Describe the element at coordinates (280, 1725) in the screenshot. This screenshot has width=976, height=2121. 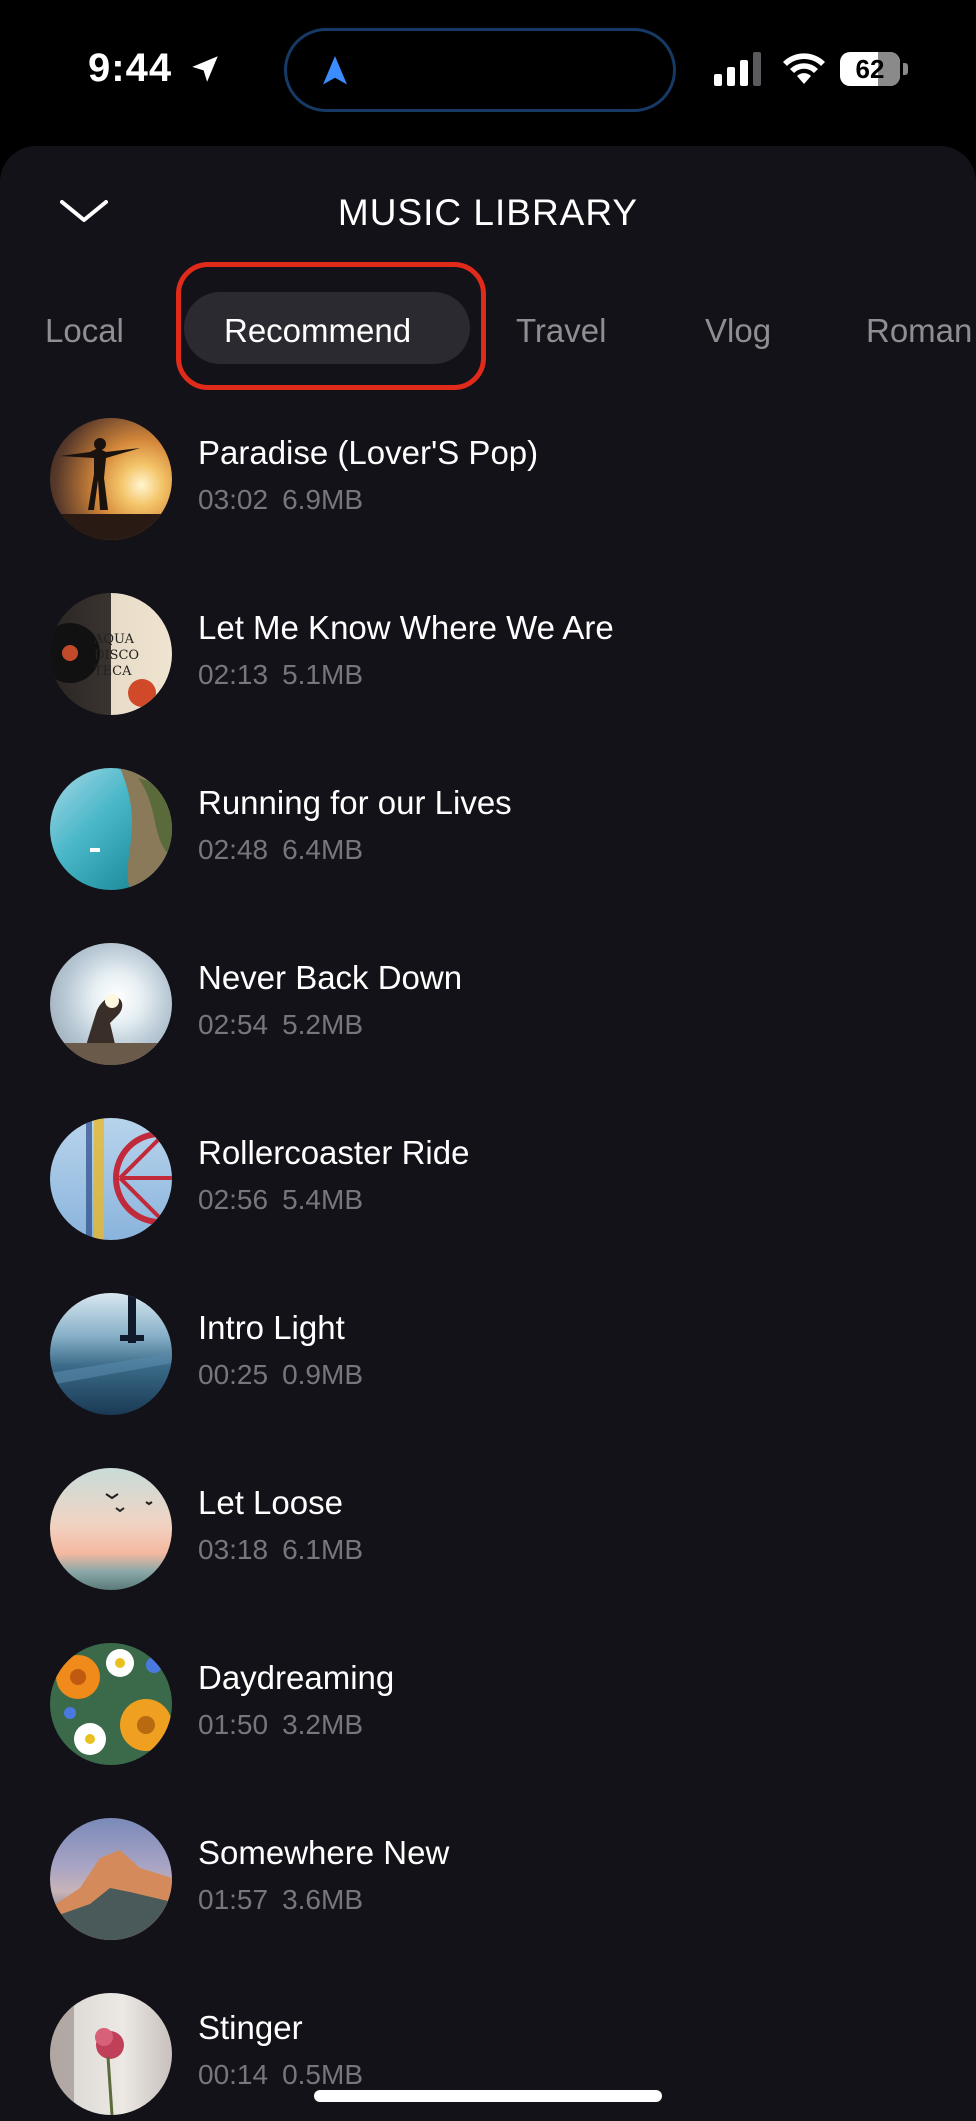
I see `song-meta: 01:50 3.2MB` at that location.